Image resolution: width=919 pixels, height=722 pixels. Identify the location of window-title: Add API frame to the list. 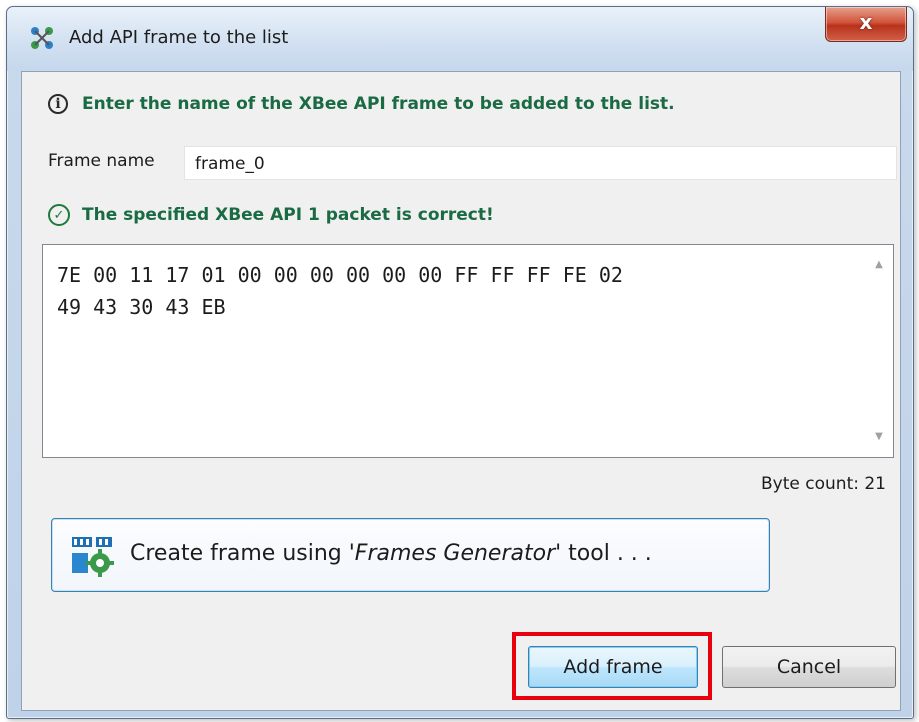
(179, 37).